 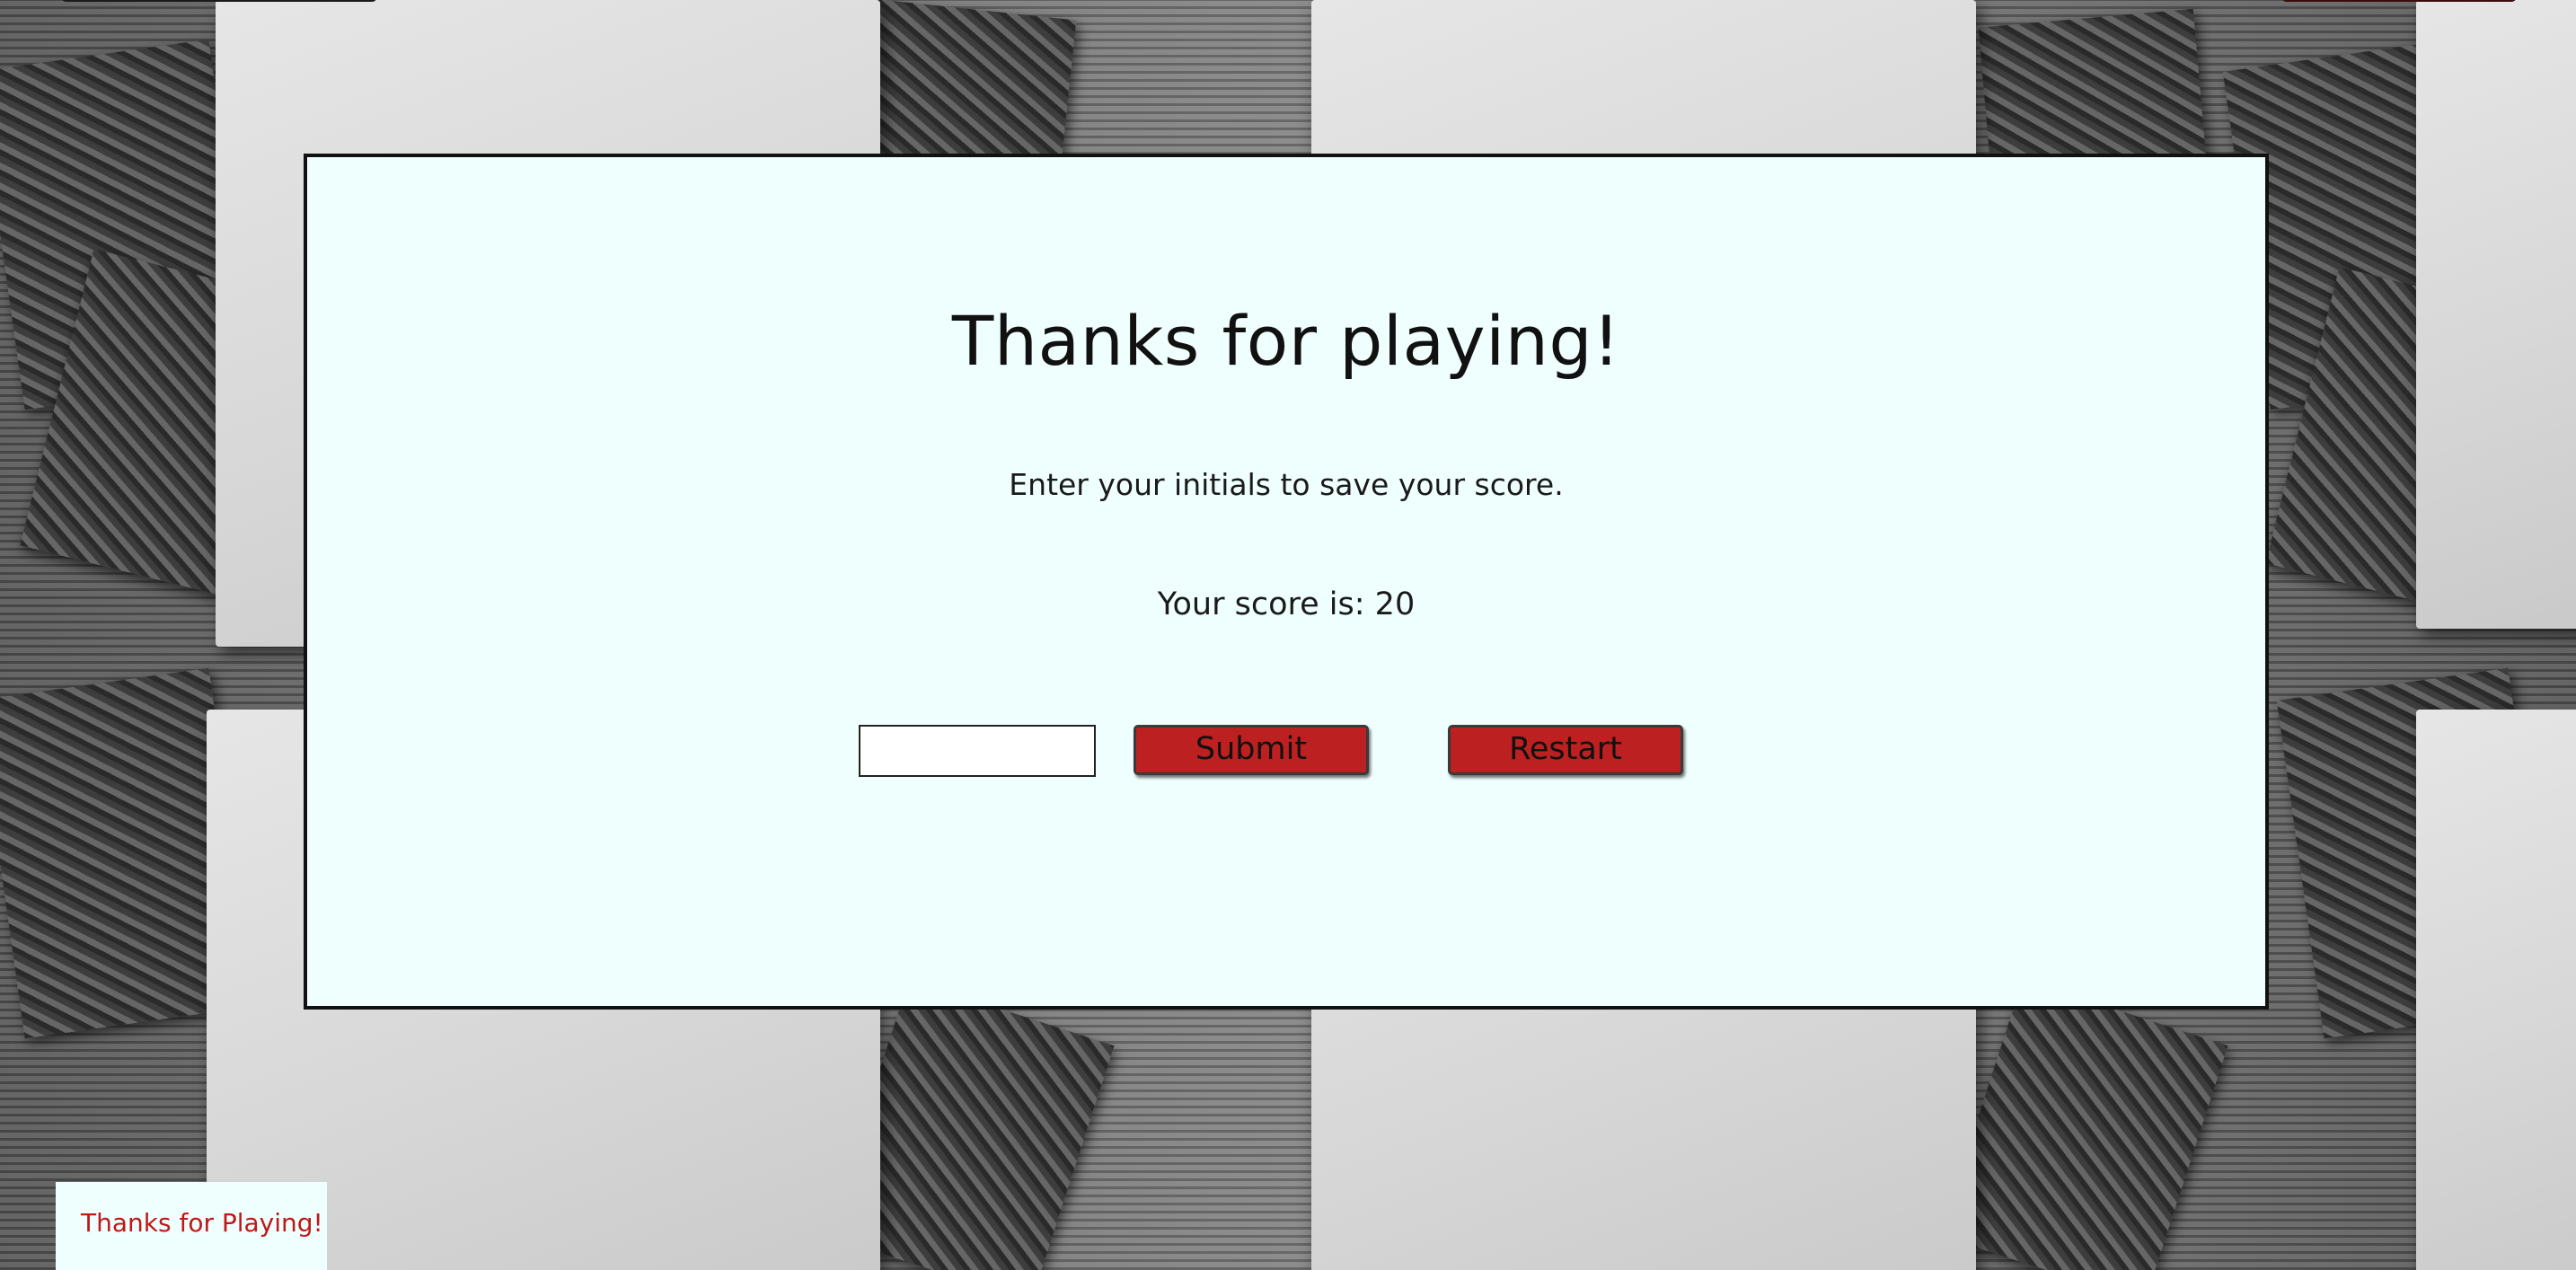 What do you see at coordinates (1286, 485) in the screenshot?
I see `save-score-instruction: Enter your initials to save your score.` at bounding box center [1286, 485].